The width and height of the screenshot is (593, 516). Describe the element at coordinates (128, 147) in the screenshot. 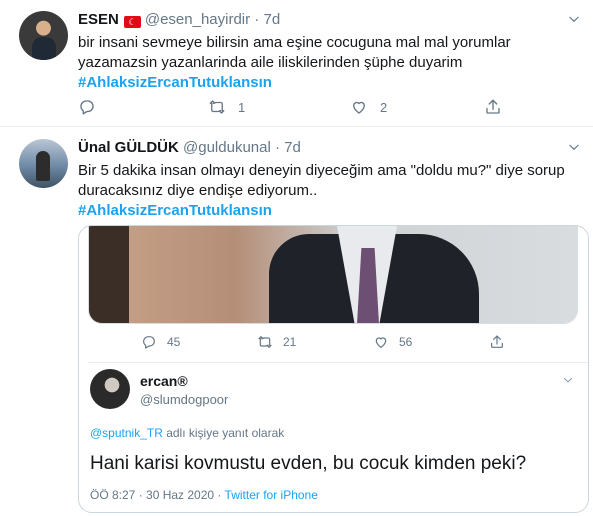

I see `author-name: Ünal GÜLDÜK` at that location.